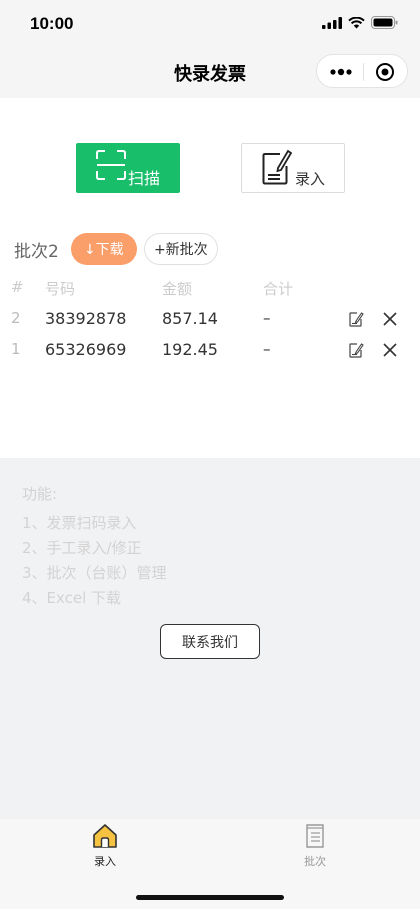  What do you see at coordinates (144, 178) in the screenshot?
I see `scan-label: 扫描` at bounding box center [144, 178].